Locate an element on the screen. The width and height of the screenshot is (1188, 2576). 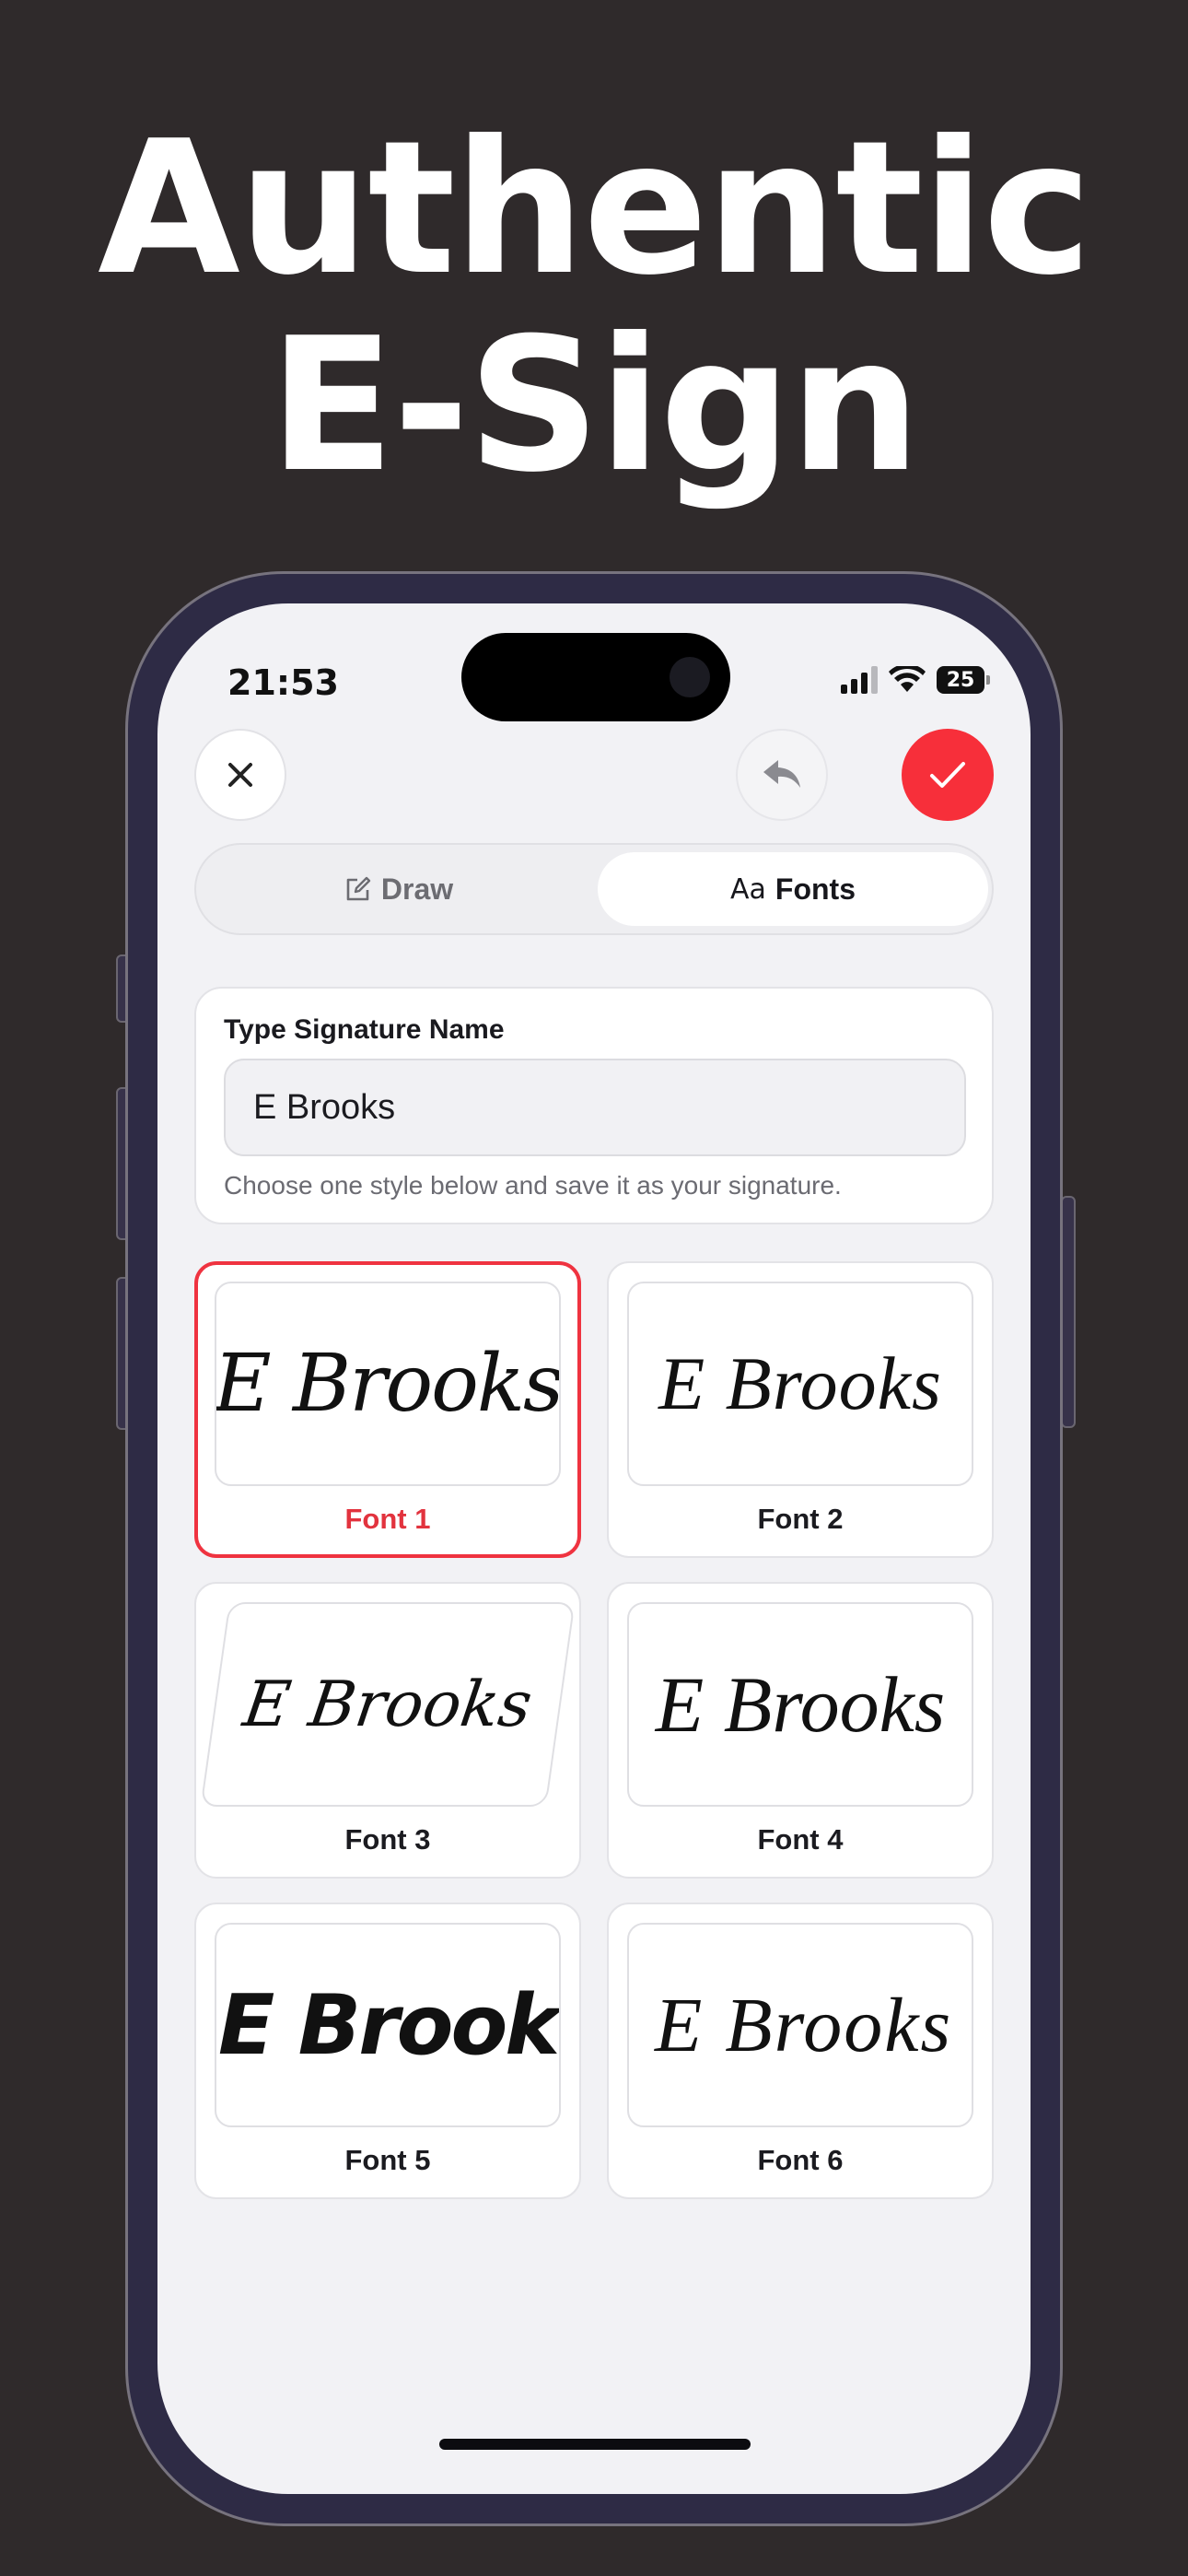
font-preview-4: E Brooks is located at coordinates (800, 1704).